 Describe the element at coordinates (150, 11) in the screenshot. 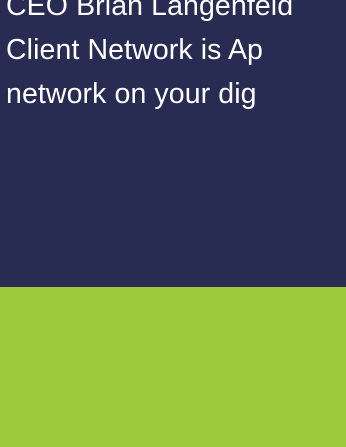

I see `hero-text-line: CEO Brian Langenfeld` at that location.